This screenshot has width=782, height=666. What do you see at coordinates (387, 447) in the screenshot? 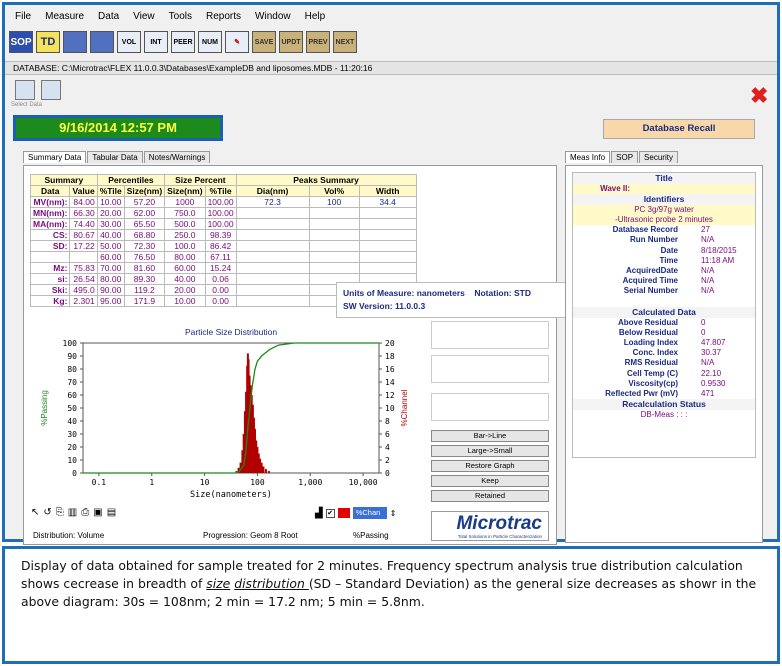
I see `y-right-tick-label: 4` at bounding box center [387, 447].